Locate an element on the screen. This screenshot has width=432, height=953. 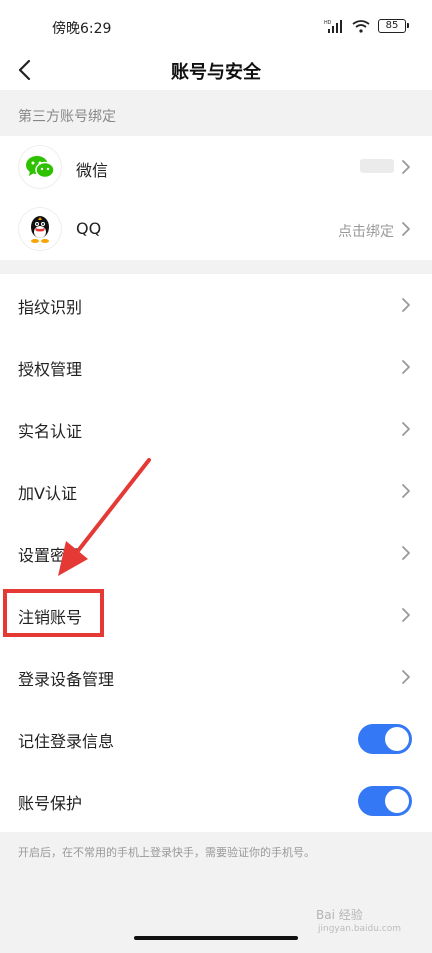
settings-item-label: 指纹识别 is located at coordinates (50, 307).